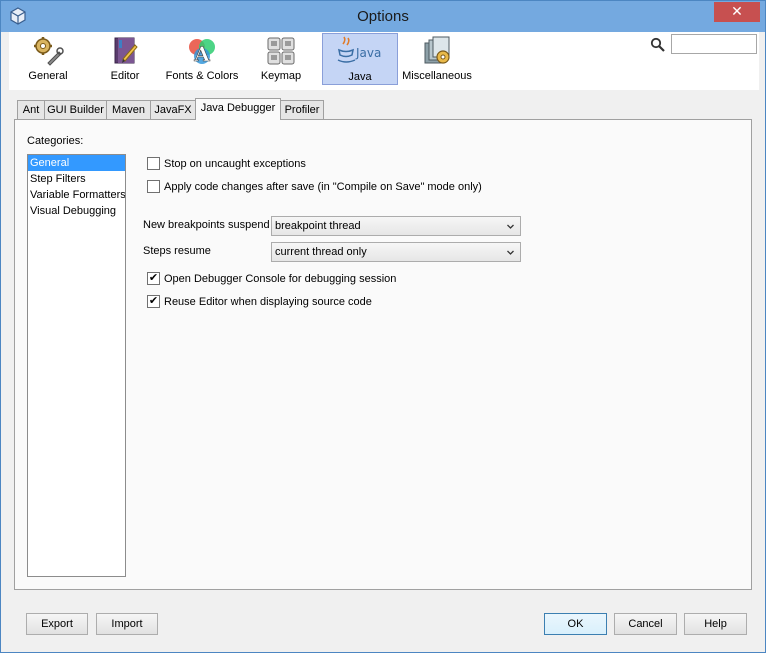  What do you see at coordinates (76, 163) in the screenshot?
I see `list-item-general: General` at bounding box center [76, 163].